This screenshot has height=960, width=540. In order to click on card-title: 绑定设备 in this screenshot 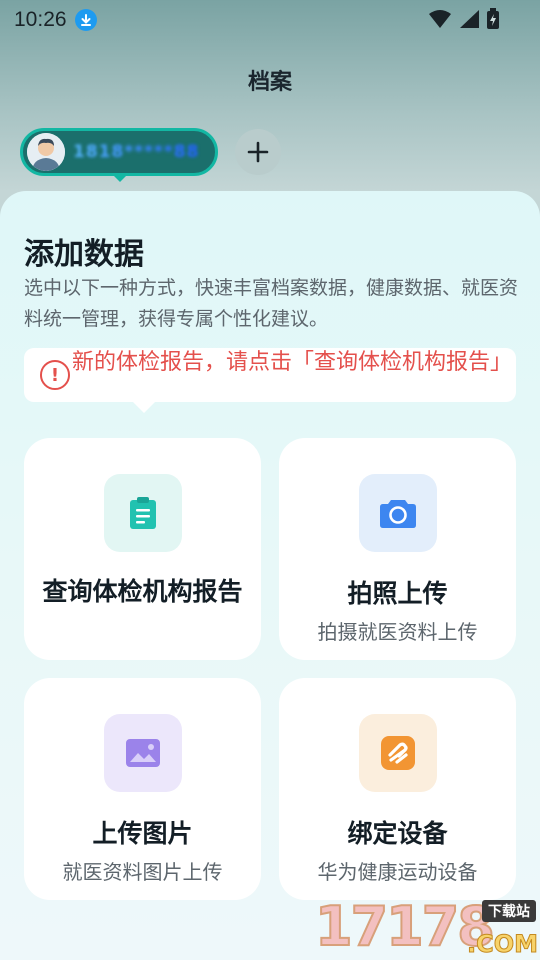, I will do `click(397, 833)`.